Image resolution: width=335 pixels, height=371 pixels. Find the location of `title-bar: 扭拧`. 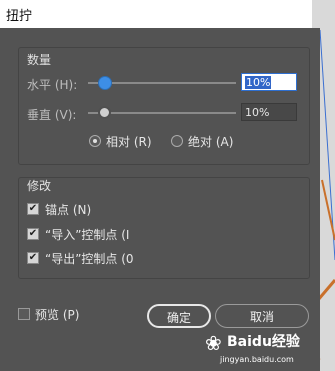

title-bar: 扭拧 is located at coordinates (156, 14).